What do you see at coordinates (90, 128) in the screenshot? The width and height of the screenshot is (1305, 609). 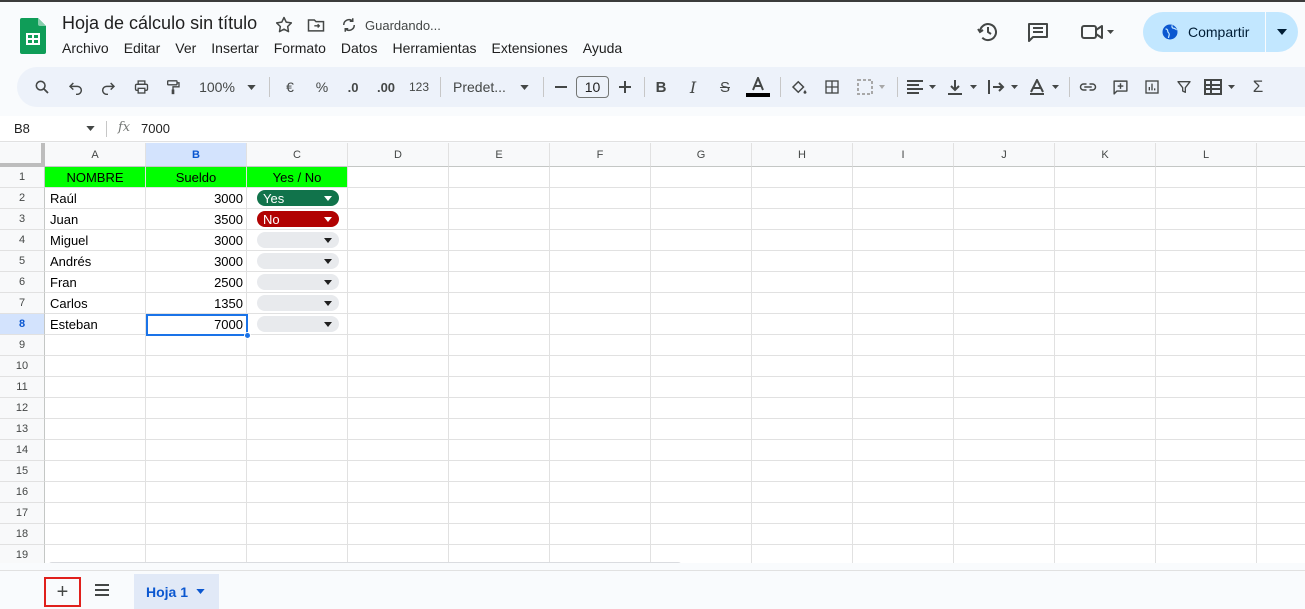 I see `name-box-caret-icon` at bounding box center [90, 128].